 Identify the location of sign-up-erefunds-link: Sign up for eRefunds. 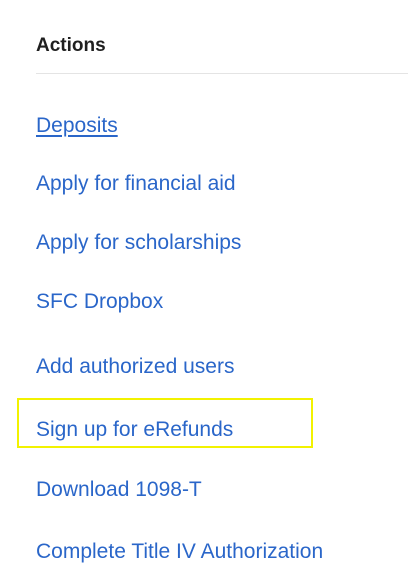
(134, 430).